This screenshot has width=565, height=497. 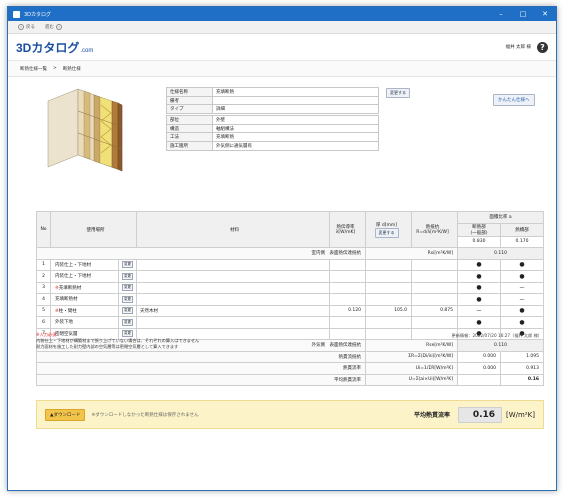 I want to click on logo-suffix: .com, so click(x=87, y=50).